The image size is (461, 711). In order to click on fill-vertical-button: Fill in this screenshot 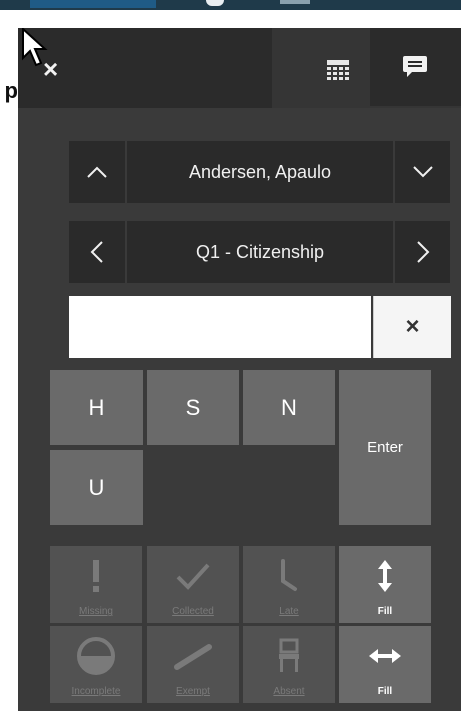, I will do `click(385, 584)`.